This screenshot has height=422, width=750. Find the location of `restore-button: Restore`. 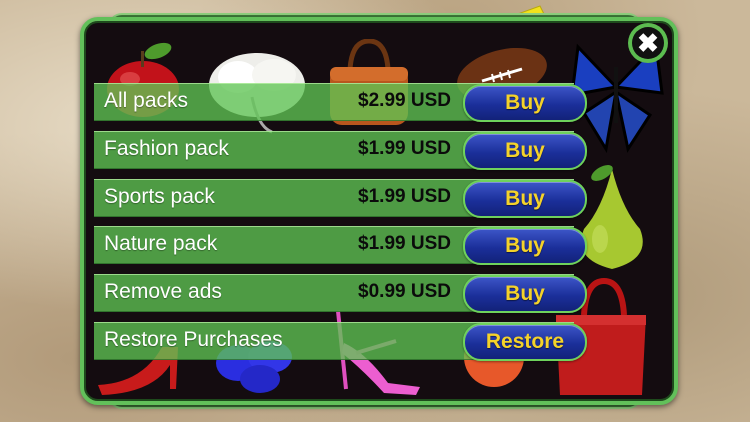

restore-button: Restore is located at coordinates (525, 342).